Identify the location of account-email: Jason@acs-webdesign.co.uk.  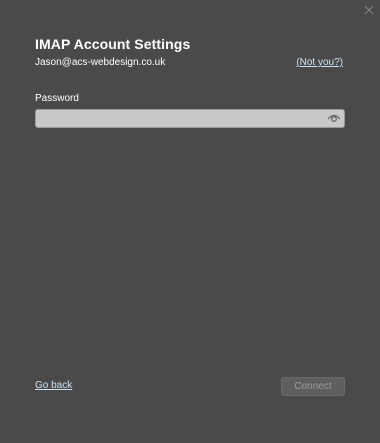
(100, 62).